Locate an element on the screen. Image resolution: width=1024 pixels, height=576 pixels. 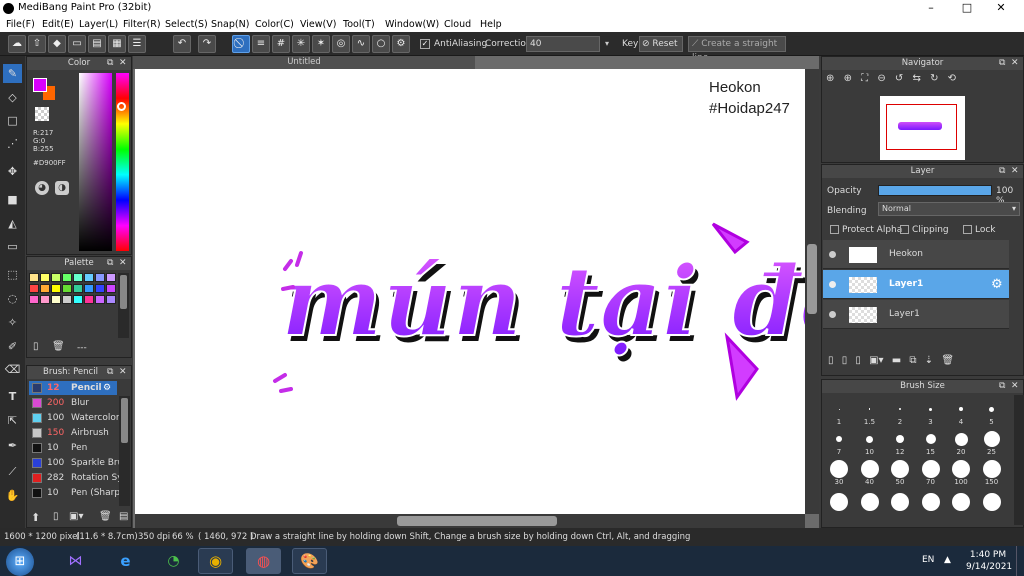
rotate-left-icon: ↺ is located at coordinates (899, 78).